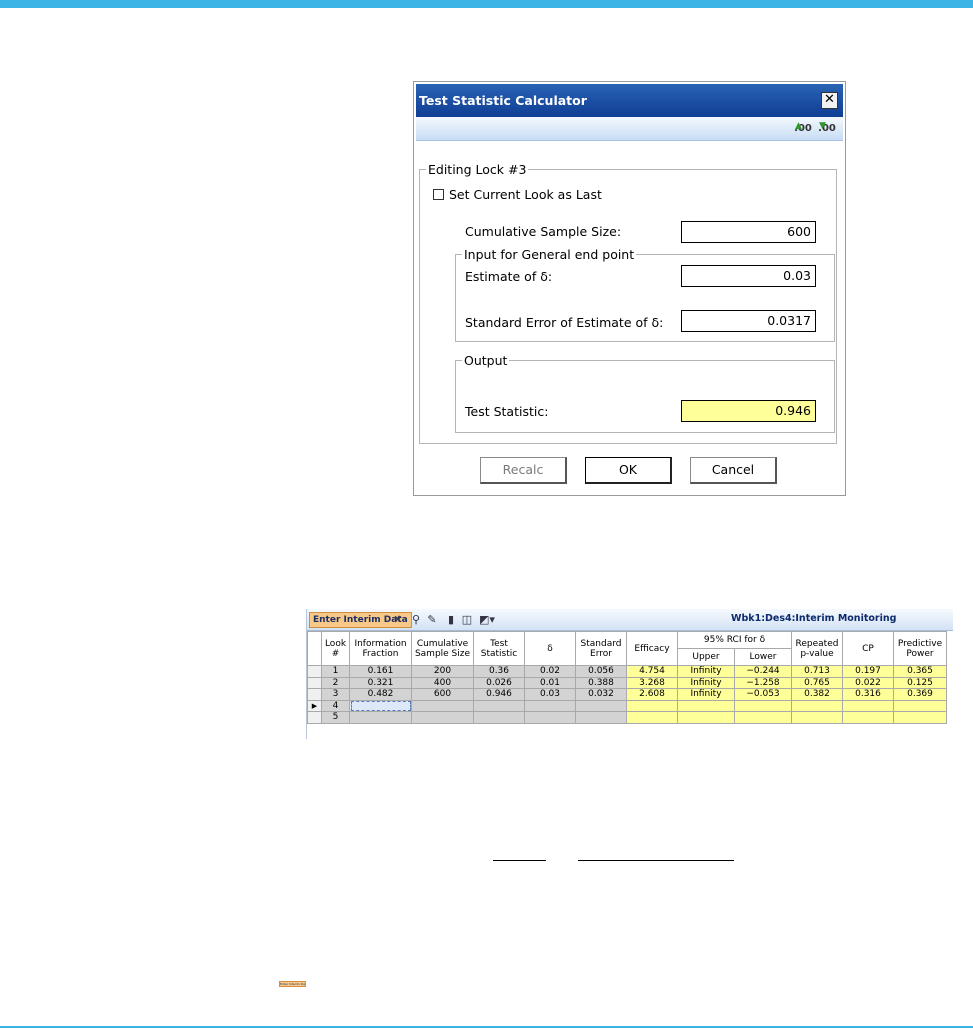 The image size is (973, 1029). I want to click on col-header-cumulative-sample-size: Cumulative Sample Size, so click(442, 648).